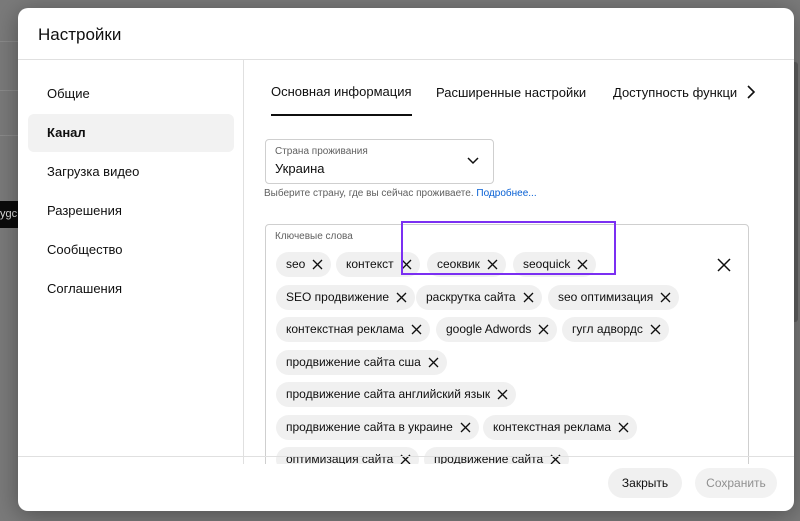 Image resolution: width=800 pixels, height=521 pixels. Describe the element at coordinates (131, 250) in the screenshot. I see `sidebar-item-community: Сообщество` at that location.